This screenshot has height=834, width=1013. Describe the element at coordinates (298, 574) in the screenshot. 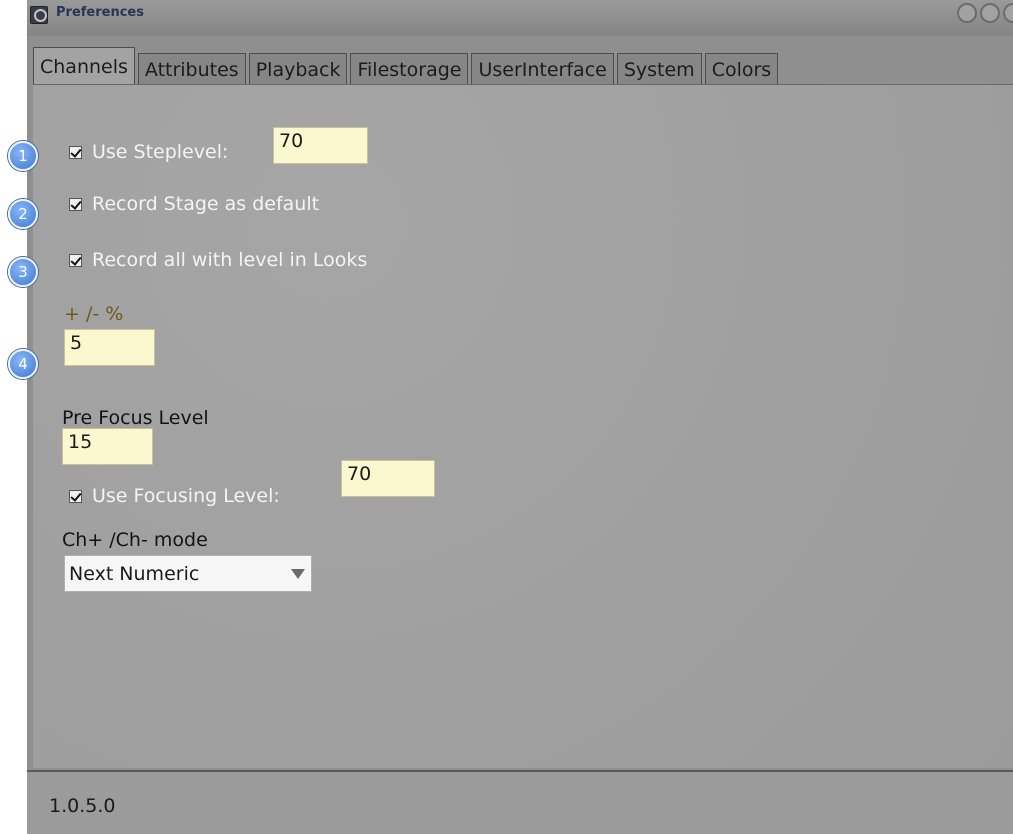

I see `chevron-down-icon` at that location.